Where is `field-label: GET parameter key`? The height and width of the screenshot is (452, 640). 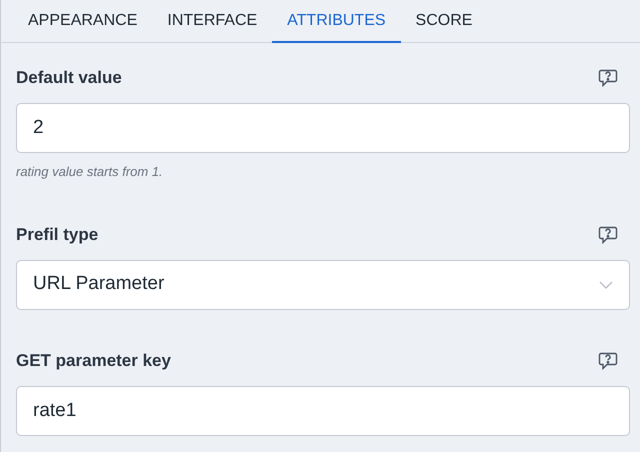
field-label: GET parameter key is located at coordinates (93, 361).